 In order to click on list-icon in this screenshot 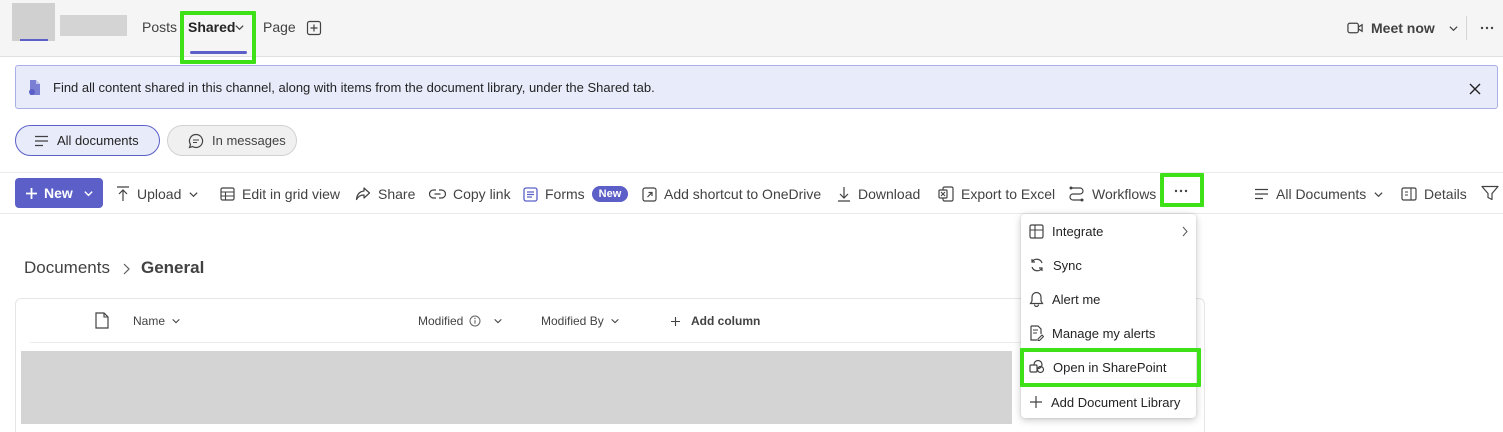, I will do `click(41, 141)`.